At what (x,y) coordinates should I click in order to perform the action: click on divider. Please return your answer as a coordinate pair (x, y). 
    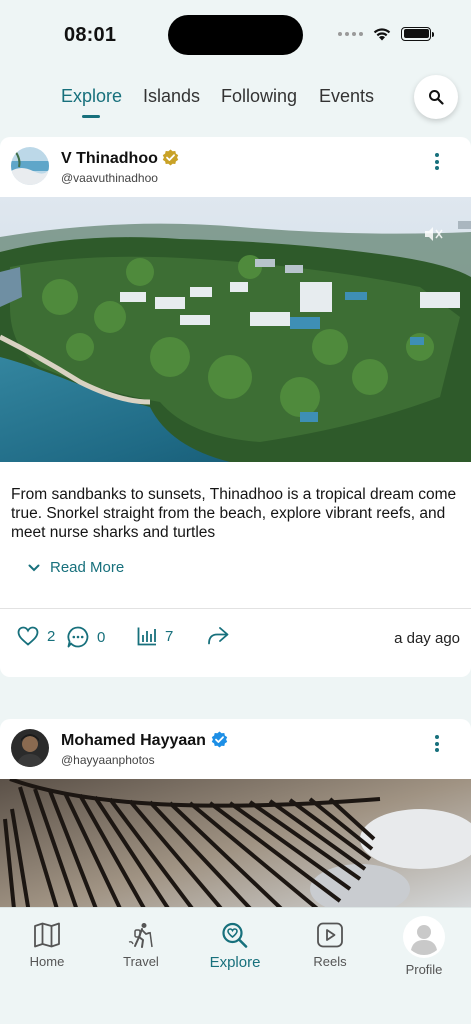
    Looking at the image, I should click on (235, 608).